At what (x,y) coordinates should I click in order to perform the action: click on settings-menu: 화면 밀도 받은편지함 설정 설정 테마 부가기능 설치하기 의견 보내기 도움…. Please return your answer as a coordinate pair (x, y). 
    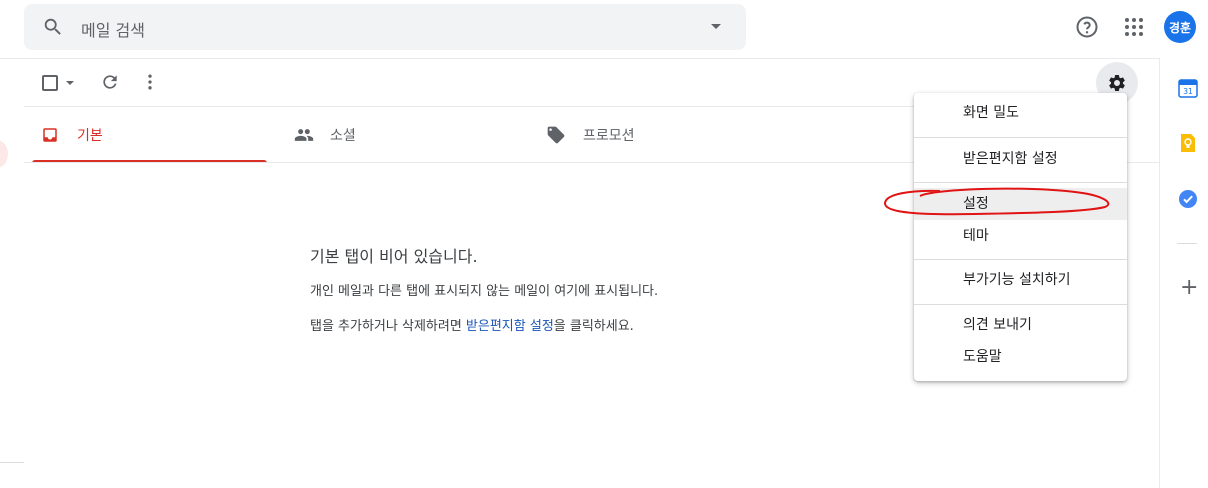
    Looking at the image, I should click on (1020, 237).